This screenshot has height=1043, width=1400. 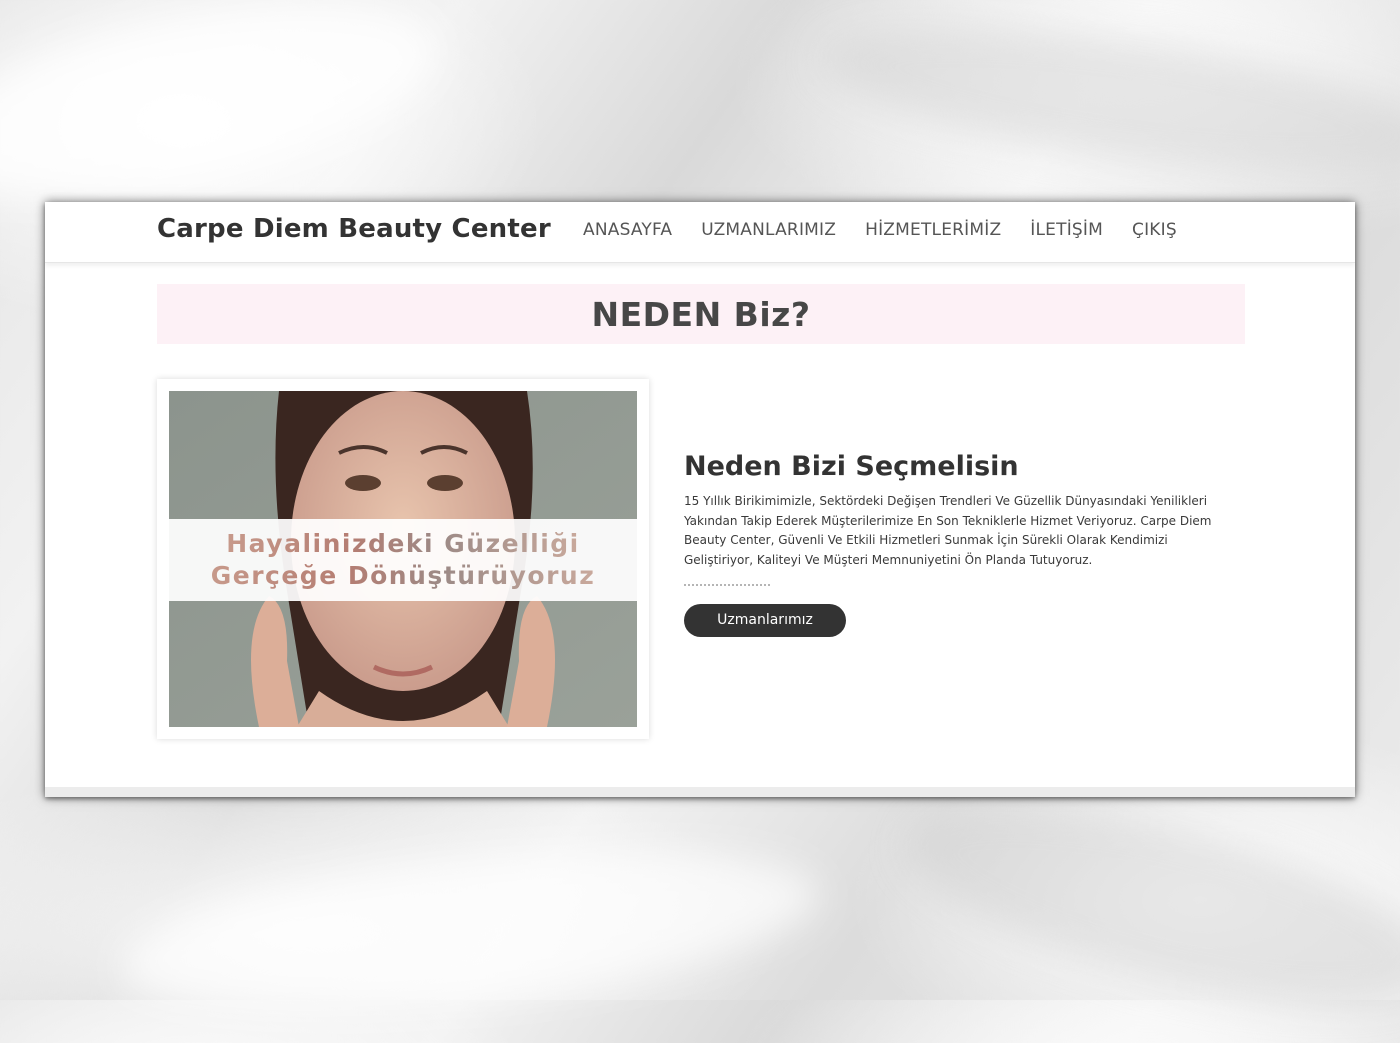 What do you see at coordinates (403, 543) in the screenshot?
I see `image-caption-line-1: Hayalinizdeki Güzelliği` at bounding box center [403, 543].